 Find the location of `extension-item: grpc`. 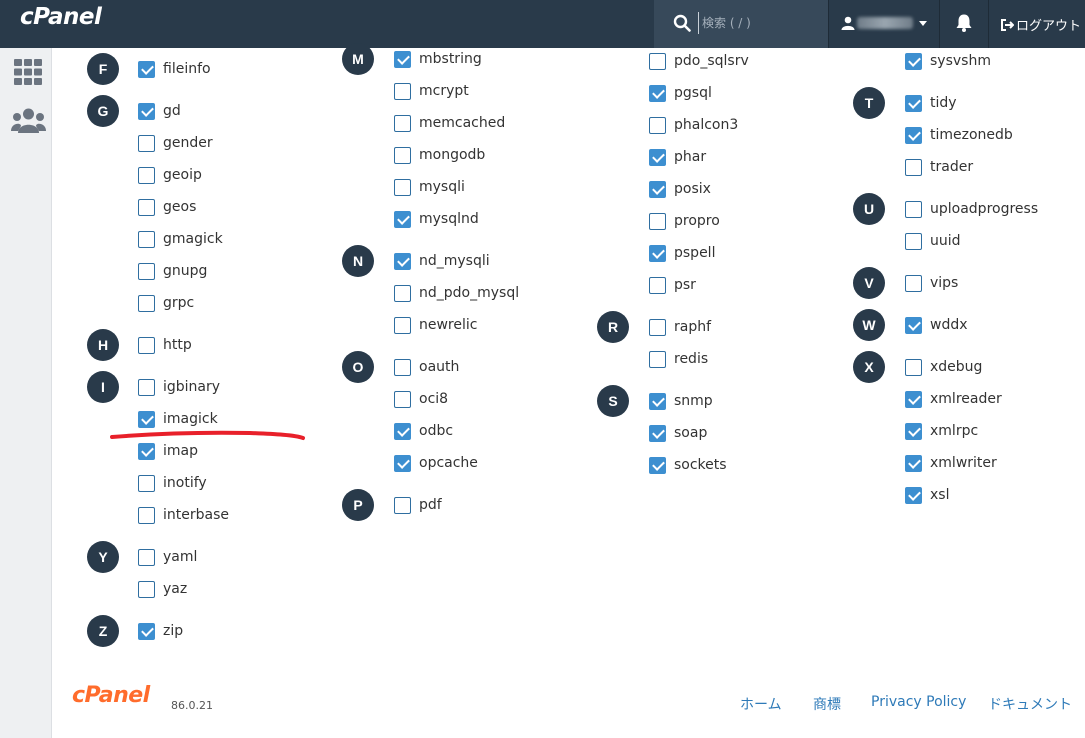

extension-item: grpc is located at coordinates (166, 303).